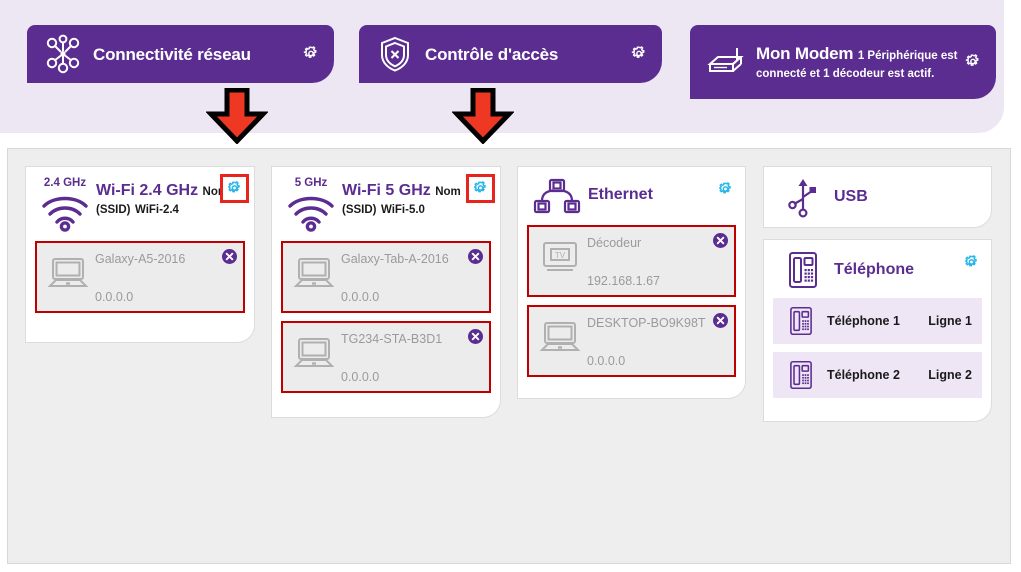 This screenshot has height=572, width=1021. I want to click on device-info: Galaxy-Tab-A-2016, so click(411, 259).